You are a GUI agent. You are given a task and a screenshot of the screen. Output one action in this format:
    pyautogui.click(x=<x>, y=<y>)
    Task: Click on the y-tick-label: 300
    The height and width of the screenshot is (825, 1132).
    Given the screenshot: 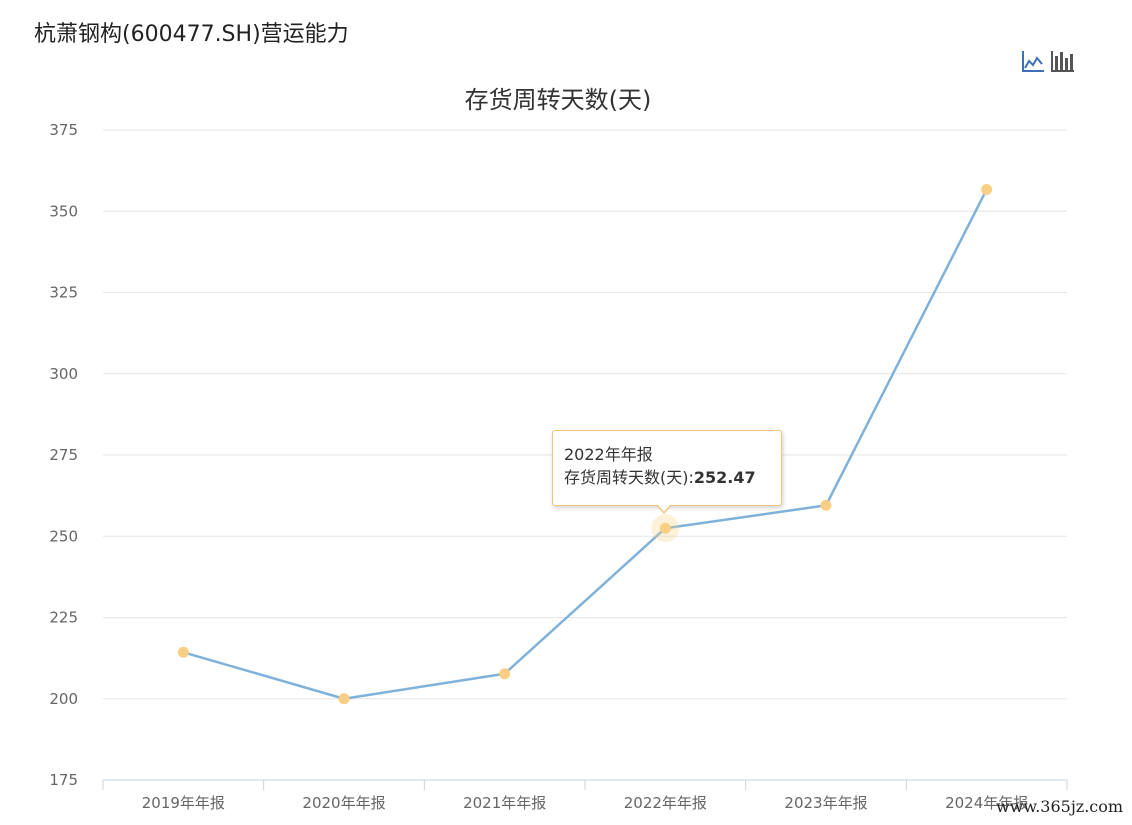 What is the action you would take?
    pyautogui.click(x=63, y=374)
    